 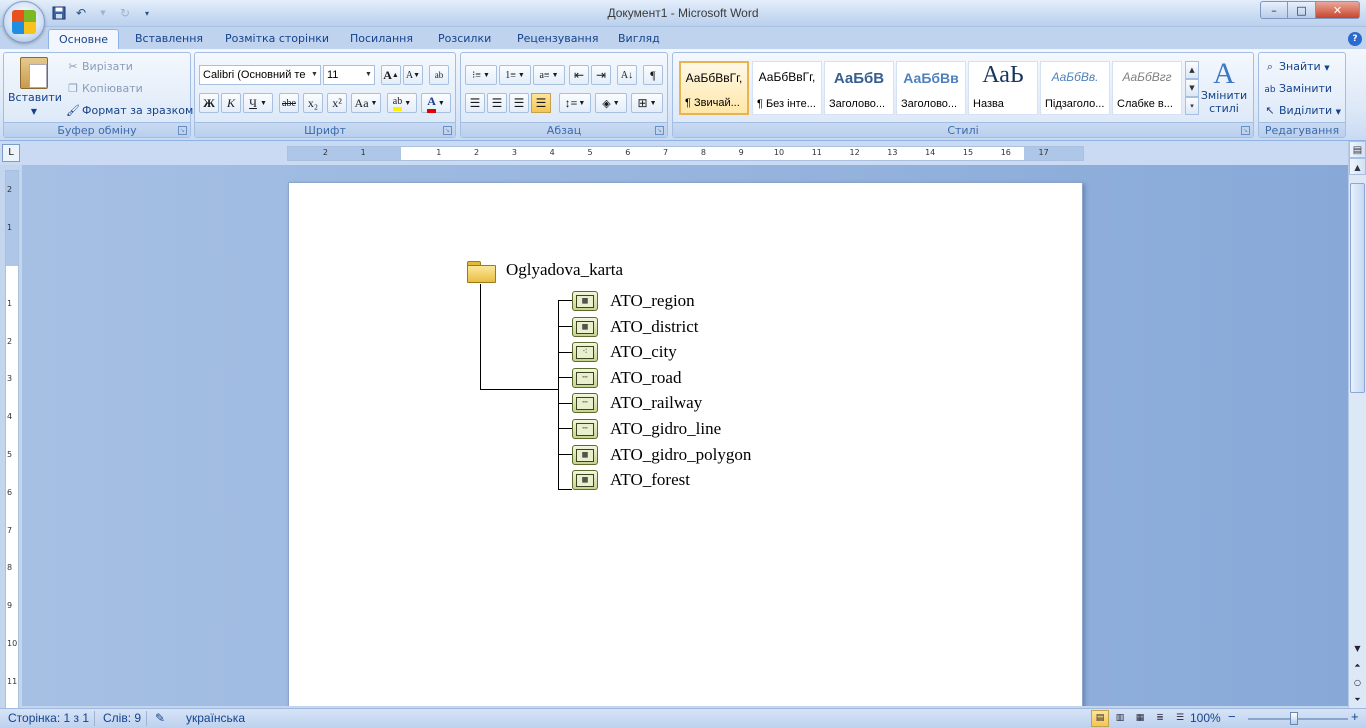 What do you see at coordinates (381, 39) in the screenshot?
I see `tab-references: Посилання` at bounding box center [381, 39].